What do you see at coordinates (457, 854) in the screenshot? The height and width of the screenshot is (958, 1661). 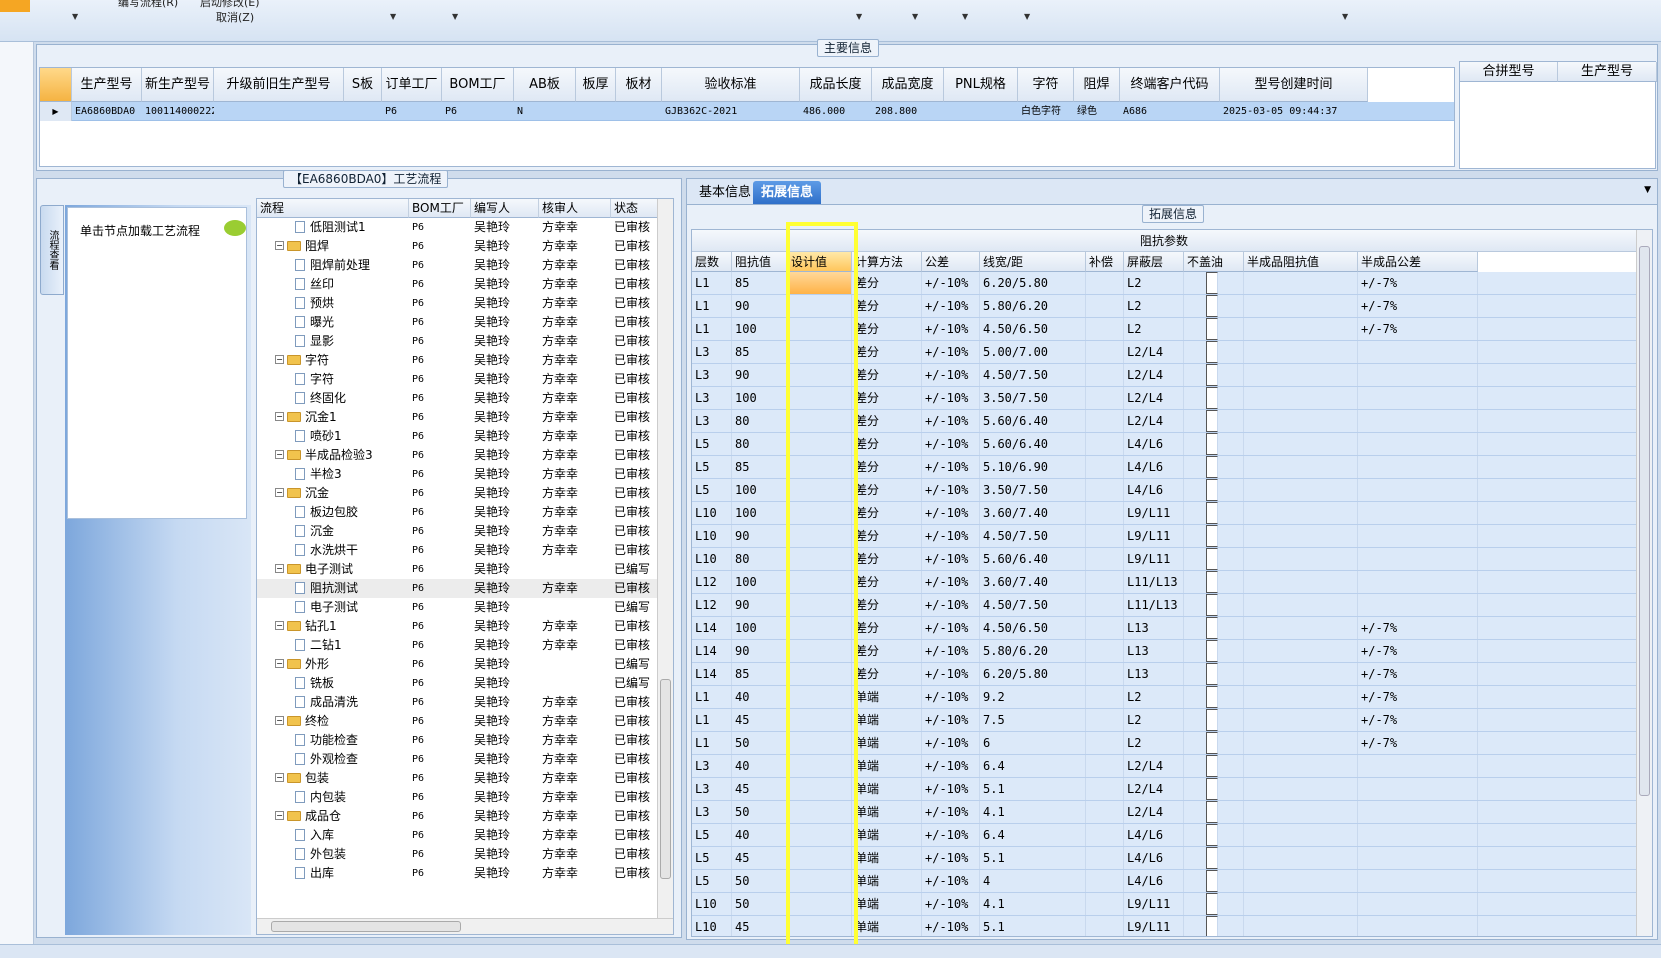 I see `list-item: 外包装 P6 吴艳玲 方幸幸 已审核` at bounding box center [457, 854].